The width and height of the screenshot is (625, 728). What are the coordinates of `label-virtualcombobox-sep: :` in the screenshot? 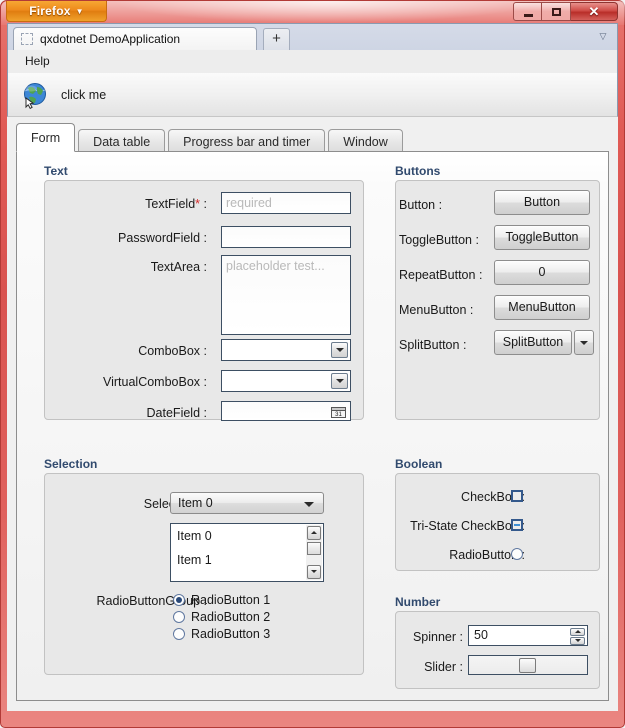 It's located at (205, 382).